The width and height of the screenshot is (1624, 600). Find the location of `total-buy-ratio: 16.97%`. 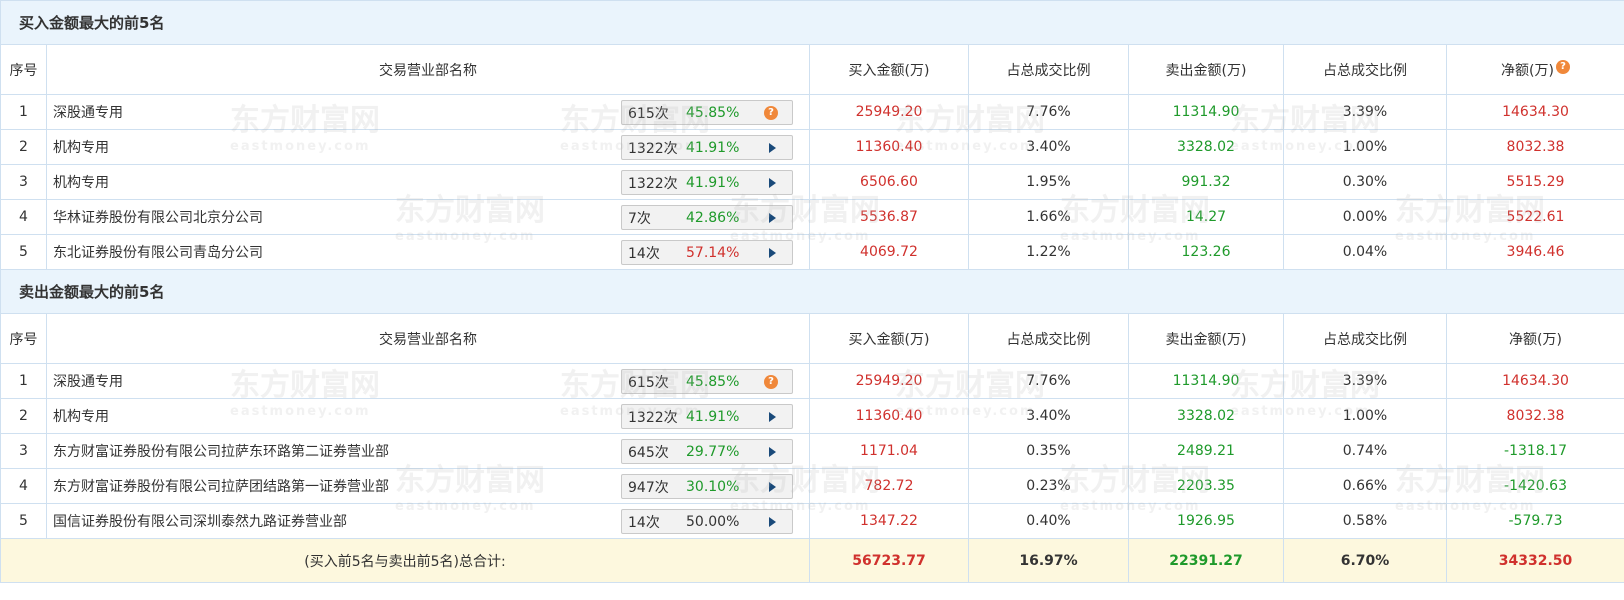

total-buy-ratio: 16.97% is located at coordinates (1048, 560).